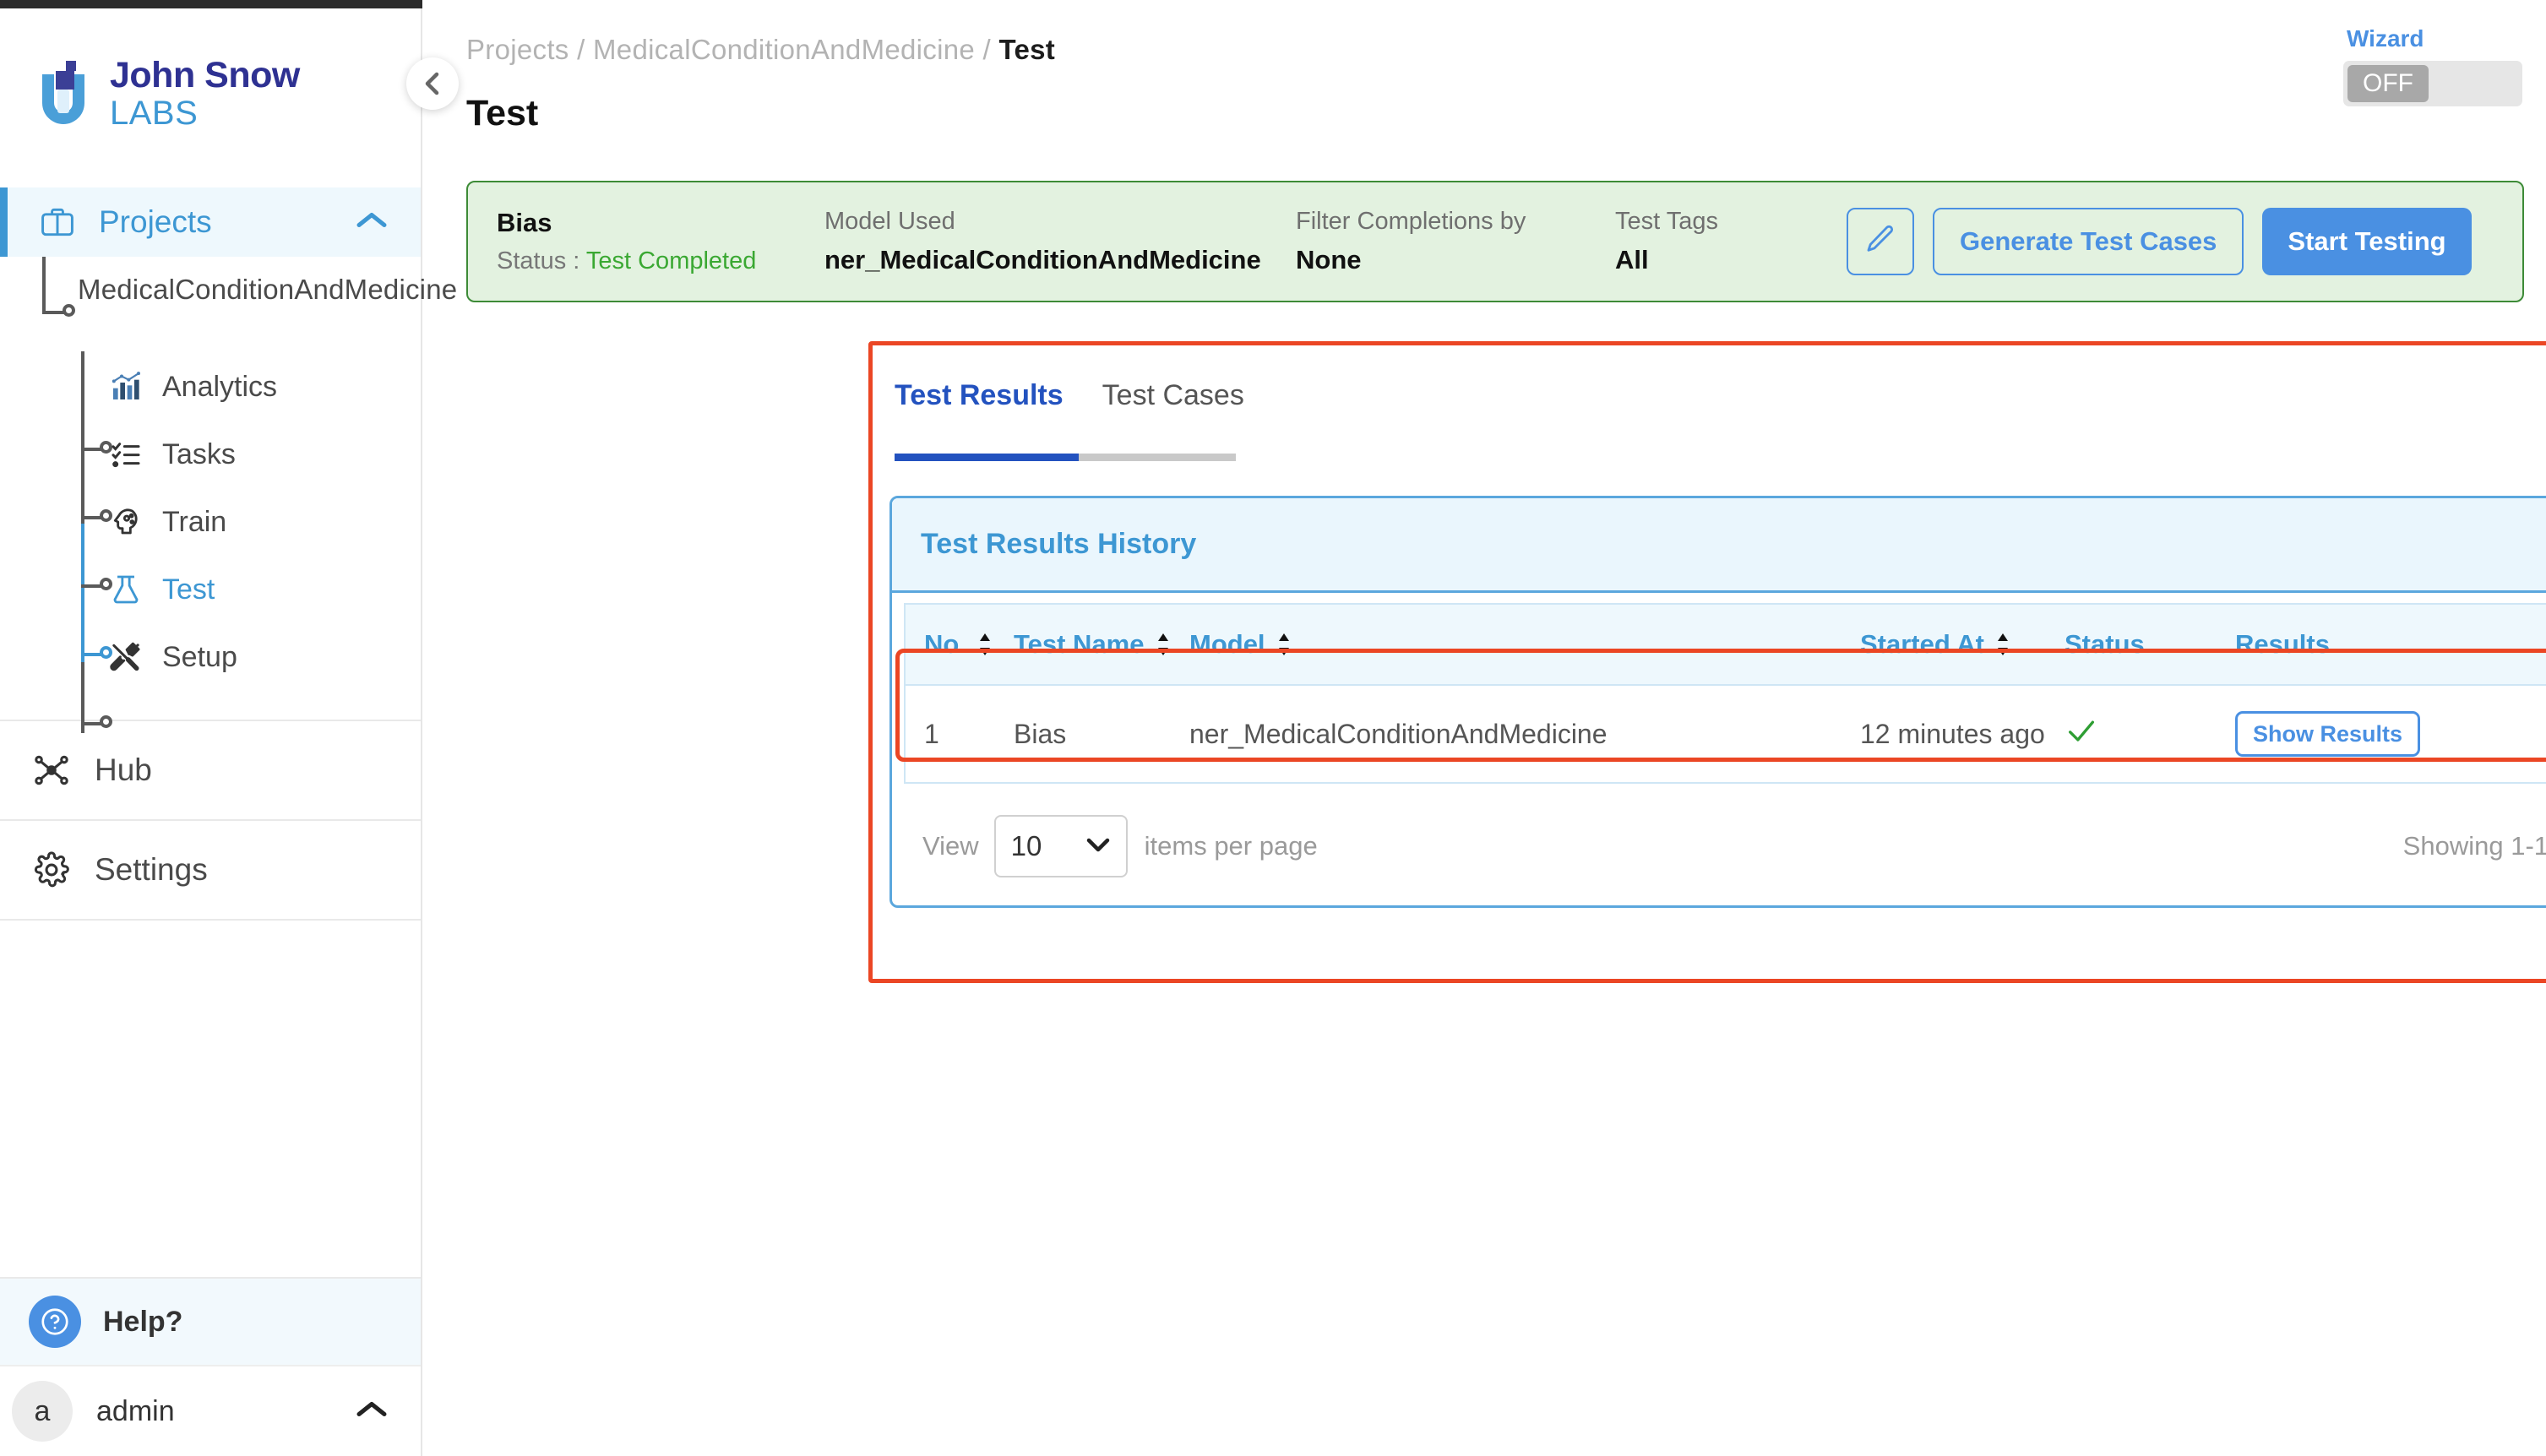 The height and width of the screenshot is (1456, 2546). I want to click on tab-bar: Test Results Test Cases, so click(1709, 390).